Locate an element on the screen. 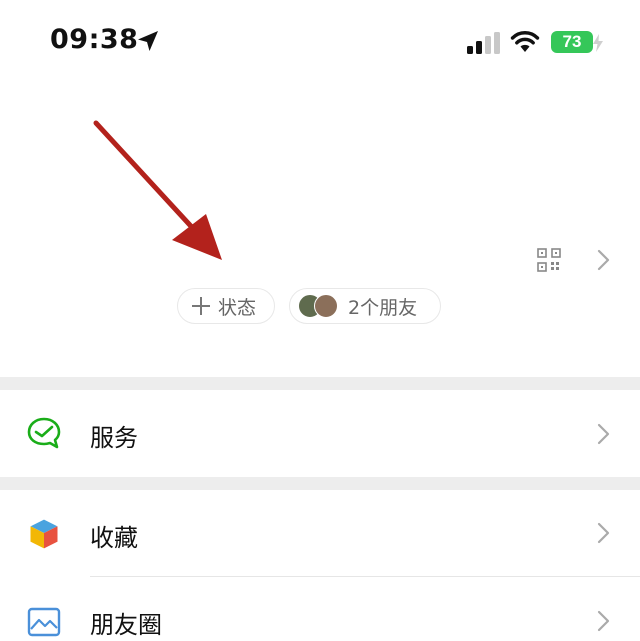 The width and height of the screenshot is (640, 641). menu-item-favorites: 收藏 is located at coordinates (320, 533).